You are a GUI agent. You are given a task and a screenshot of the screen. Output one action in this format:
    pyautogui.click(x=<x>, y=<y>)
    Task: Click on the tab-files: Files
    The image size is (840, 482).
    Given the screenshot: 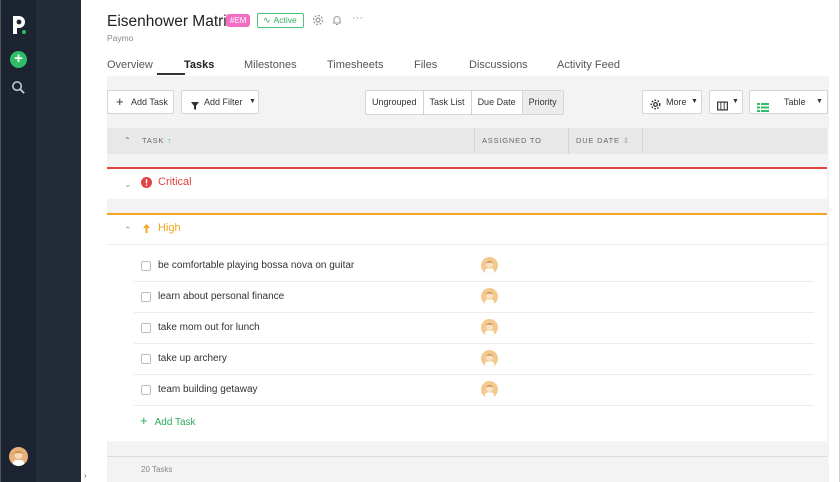 What is the action you would take?
    pyautogui.click(x=425, y=65)
    